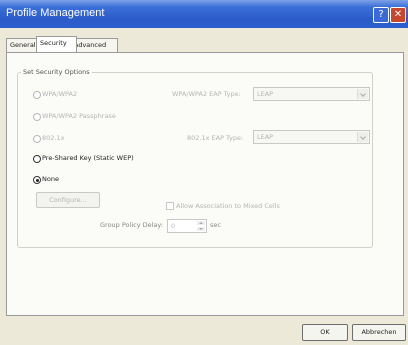  I want to click on spin-up-icon, so click(201, 223).